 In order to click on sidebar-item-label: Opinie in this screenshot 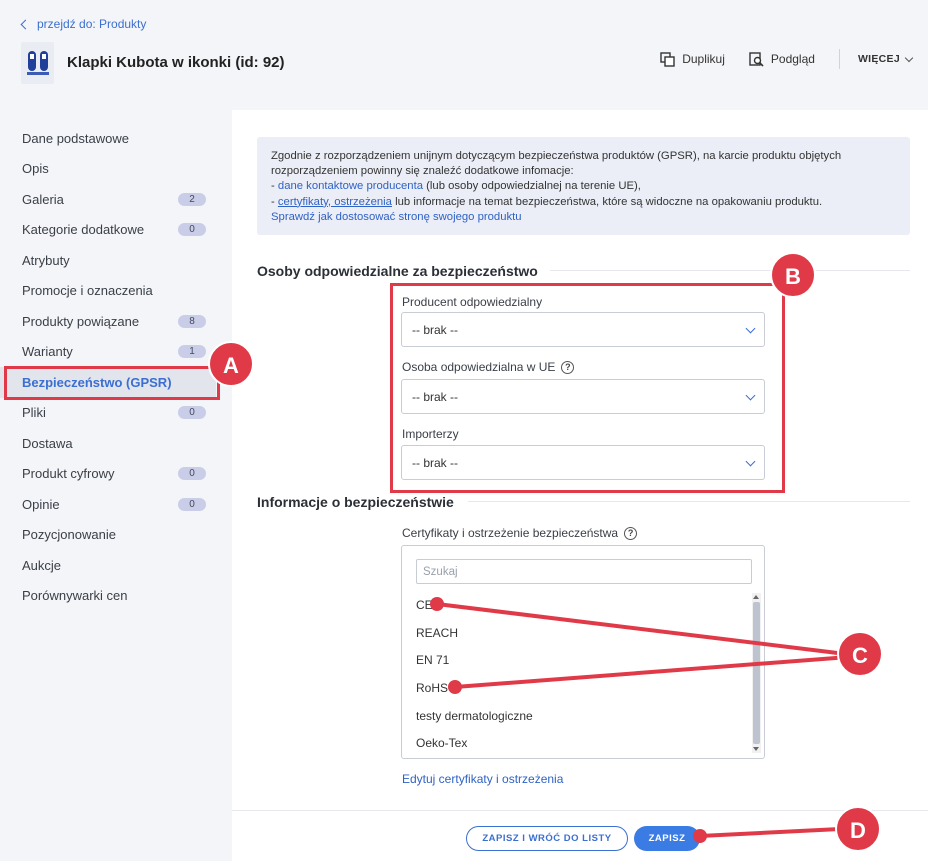, I will do `click(41, 504)`.